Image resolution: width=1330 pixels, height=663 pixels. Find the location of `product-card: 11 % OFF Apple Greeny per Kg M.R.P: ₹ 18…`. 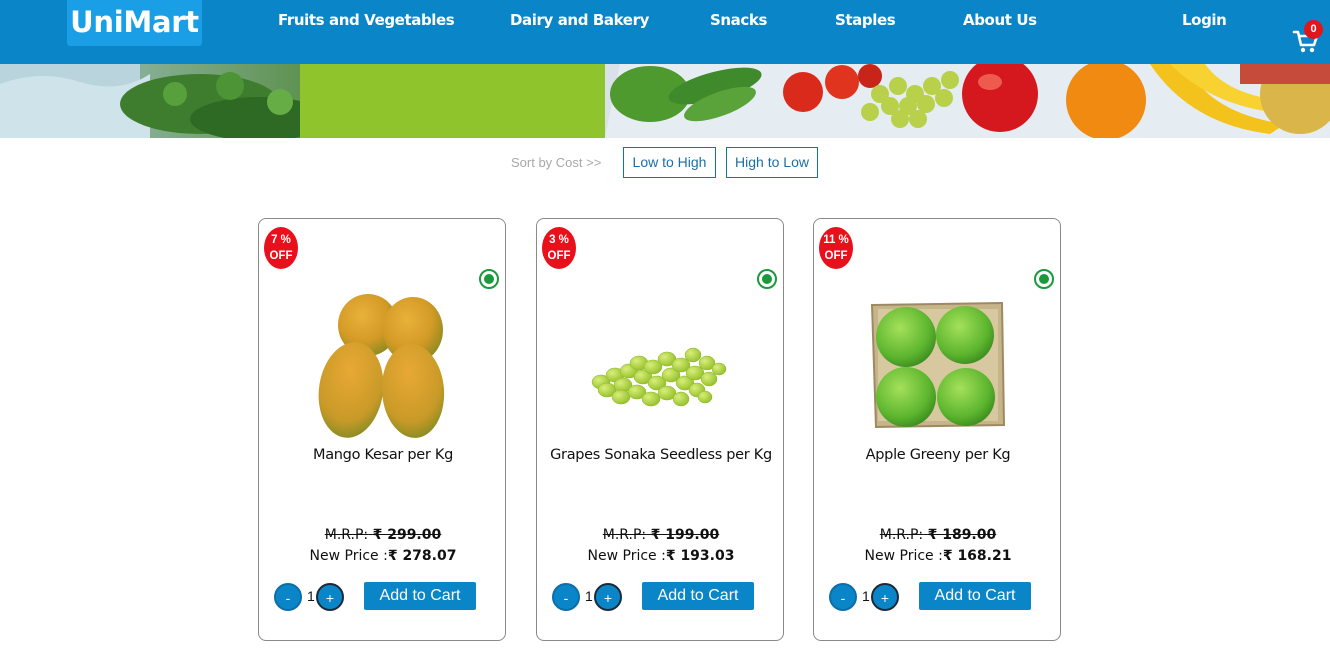

product-card: 11 % OFF Apple Greeny per Kg M.R.P: ₹ 18… is located at coordinates (937, 429).